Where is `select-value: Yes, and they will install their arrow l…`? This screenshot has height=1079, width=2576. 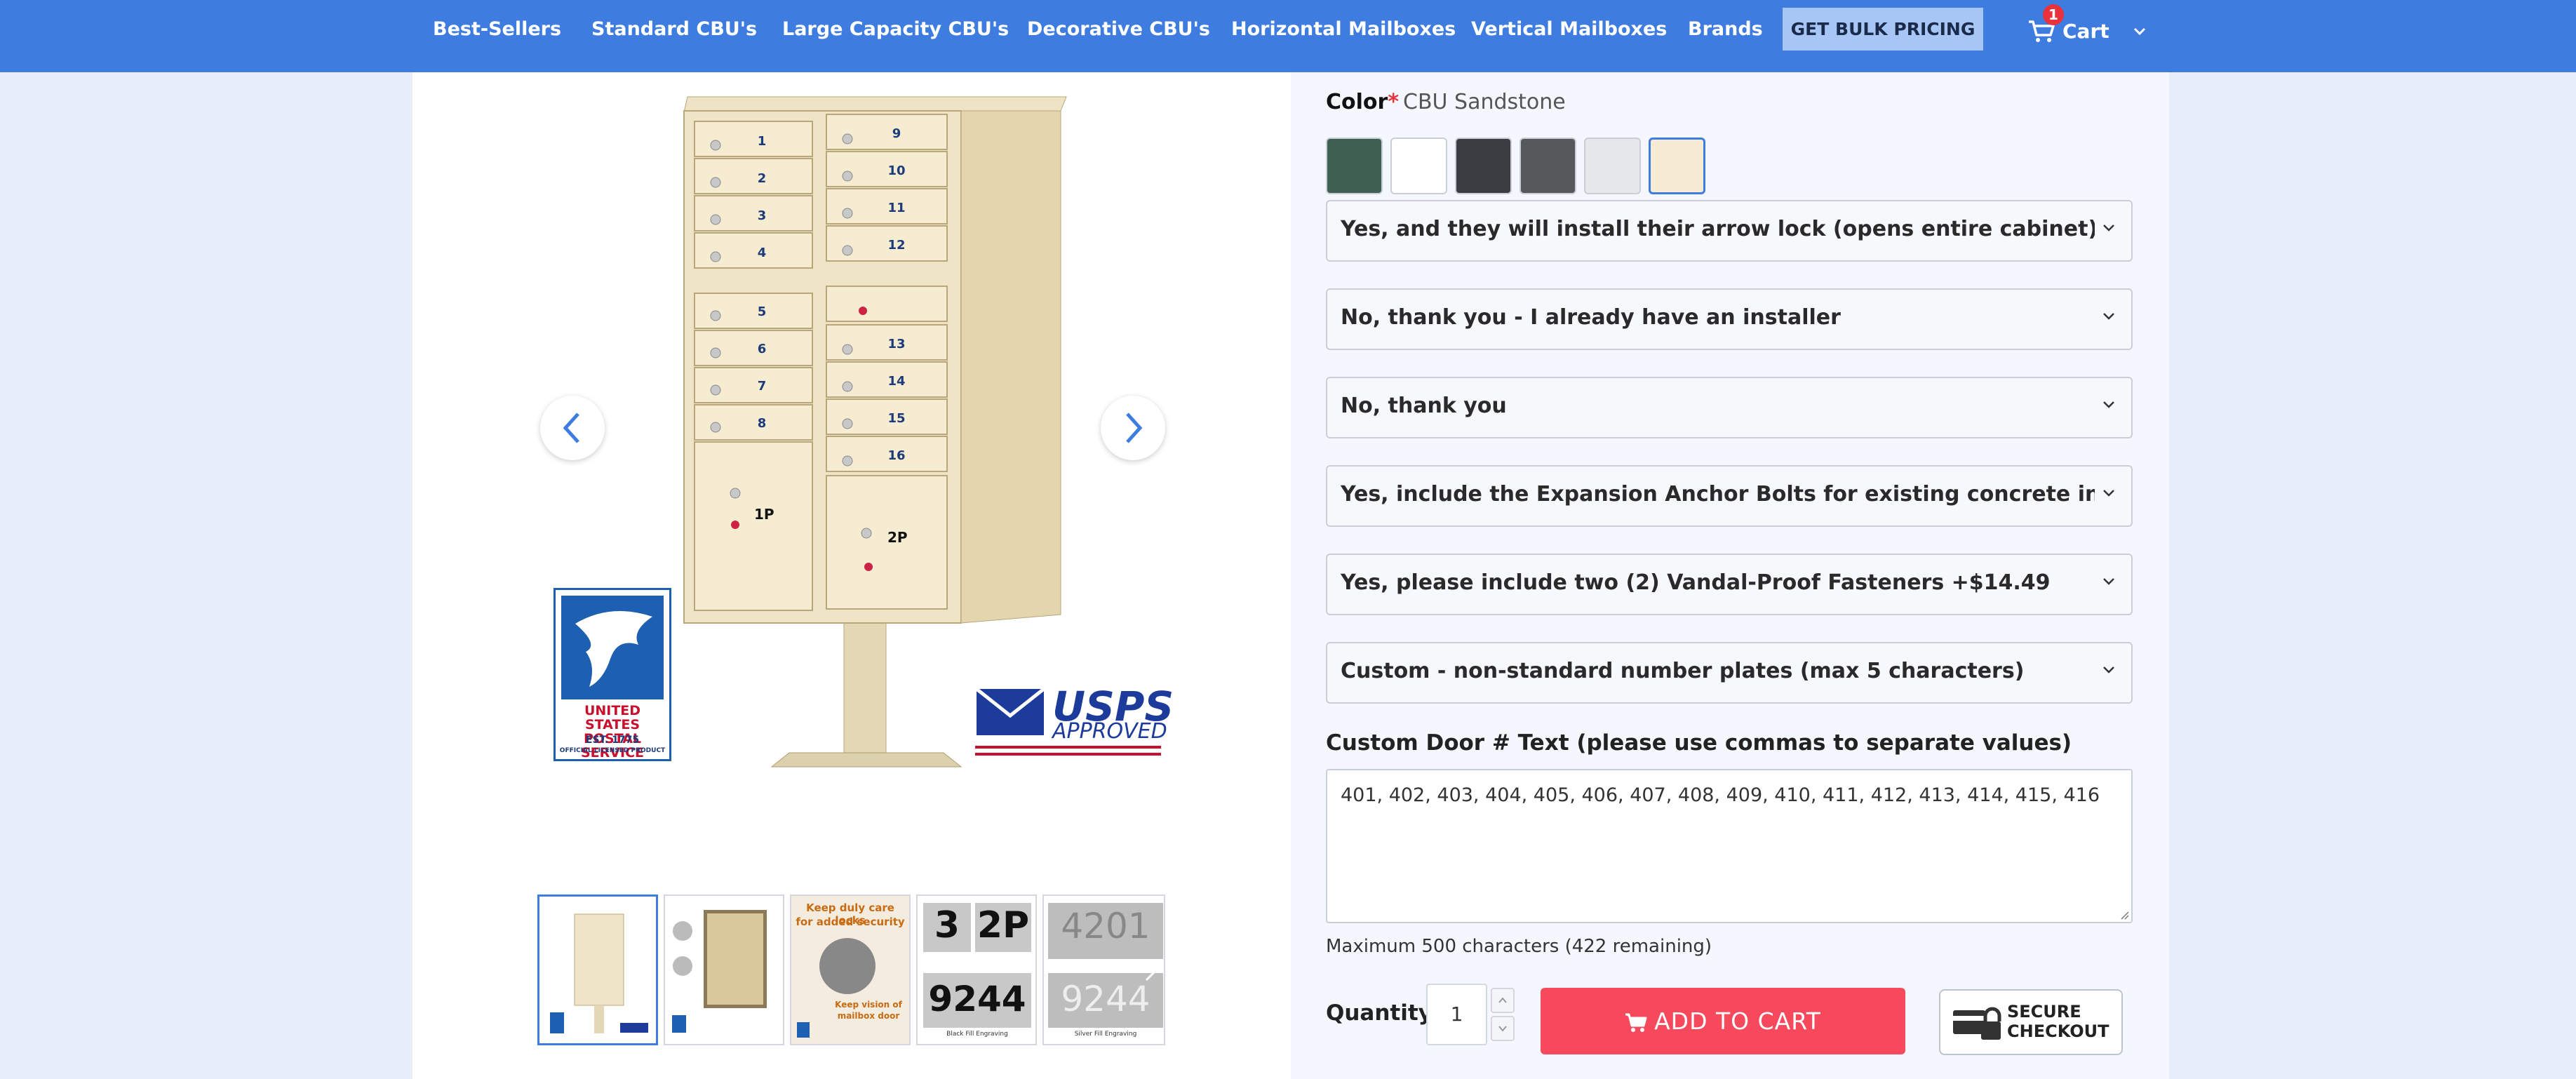
select-value: Yes, and they will install their arrow l… is located at coordinates (1718, 229).